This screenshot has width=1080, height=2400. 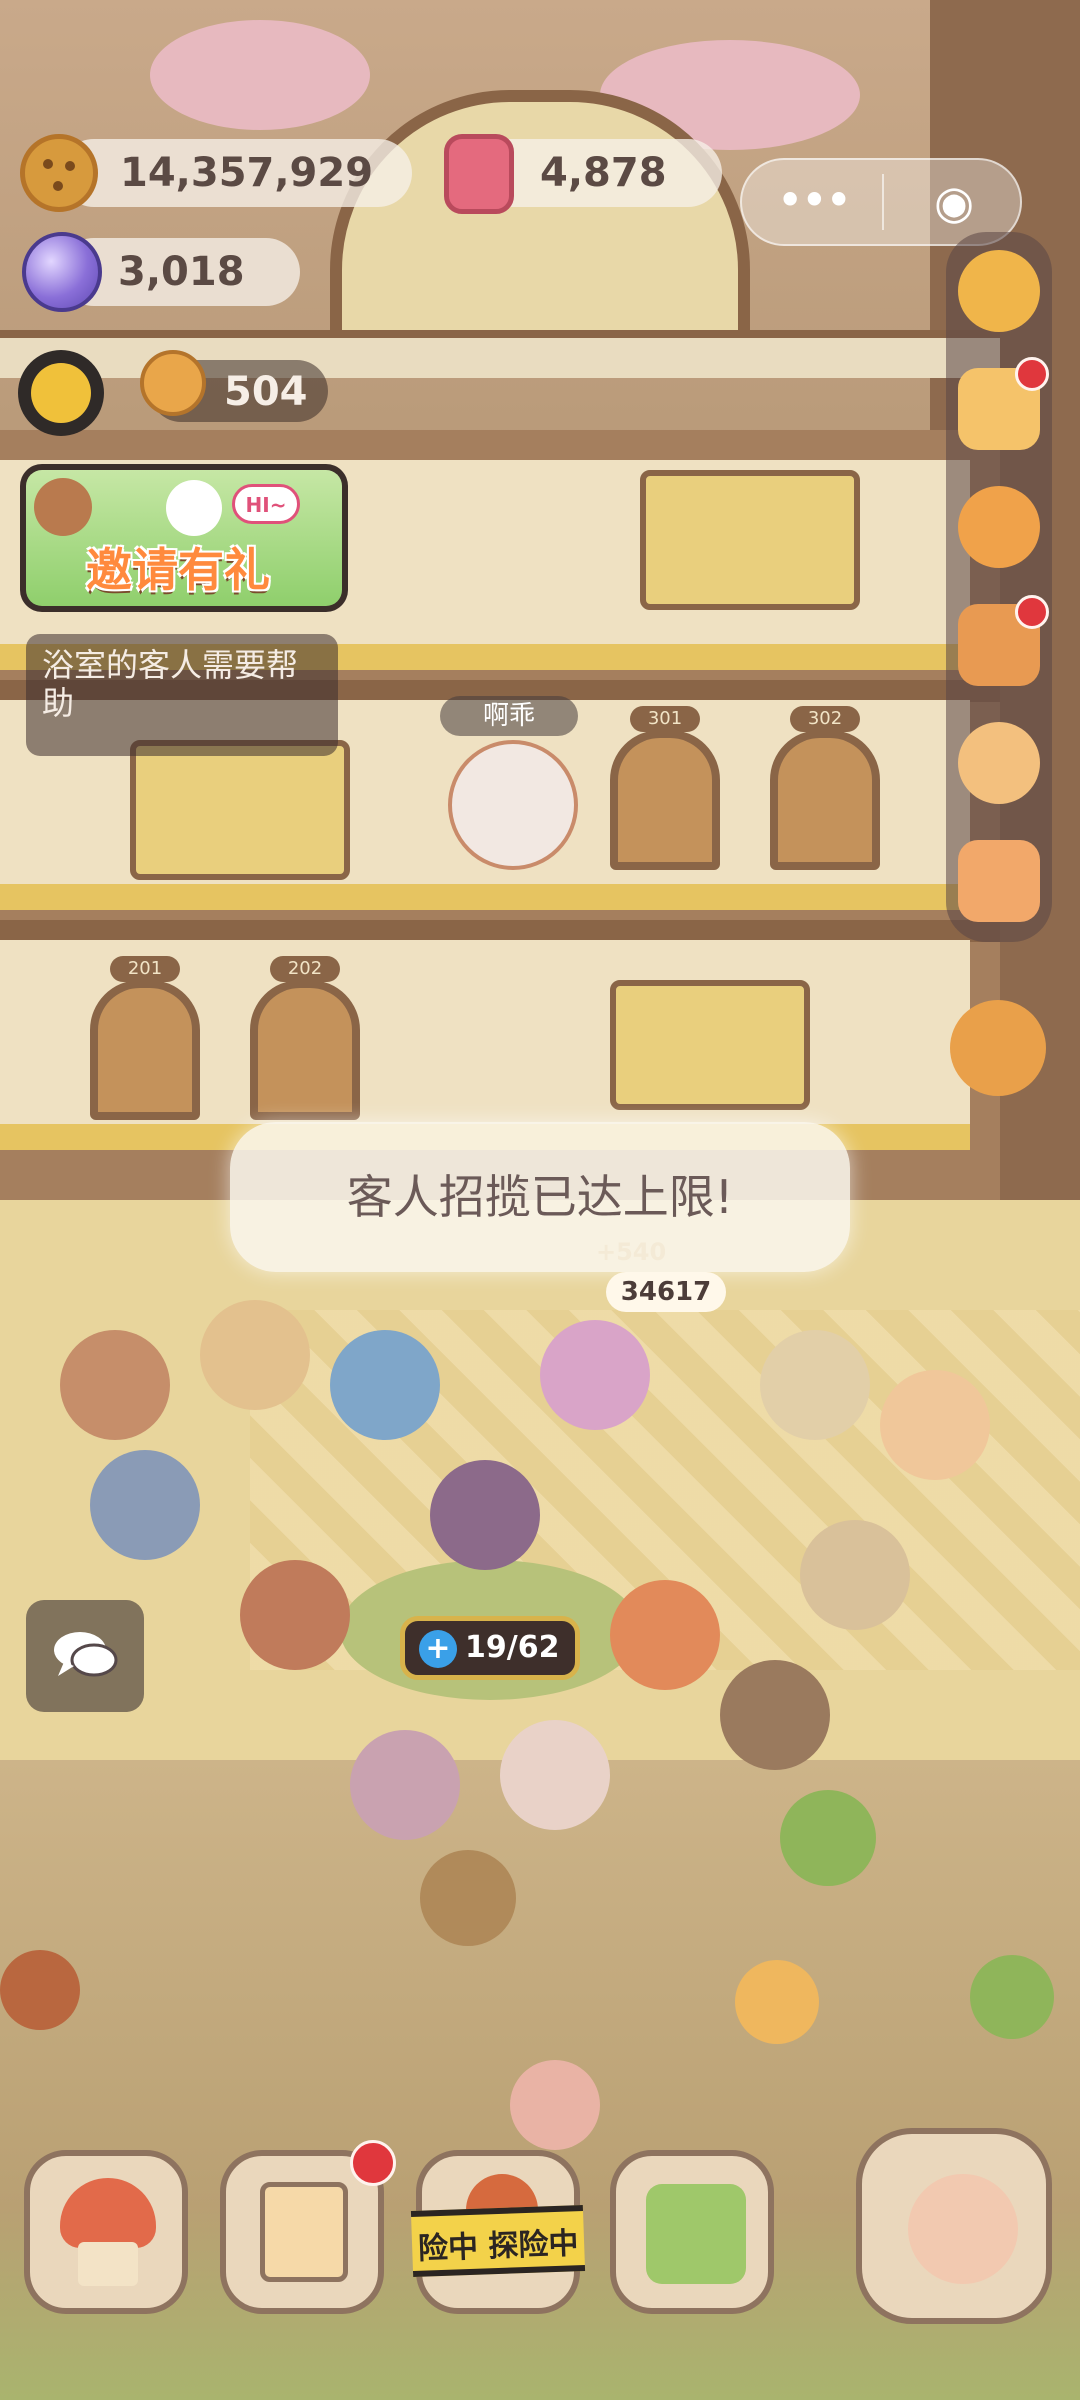 What do you see at coordinates (266, 392) in the screenshot?
I see `helper-amount: 504` at bounding box center [266, 392].